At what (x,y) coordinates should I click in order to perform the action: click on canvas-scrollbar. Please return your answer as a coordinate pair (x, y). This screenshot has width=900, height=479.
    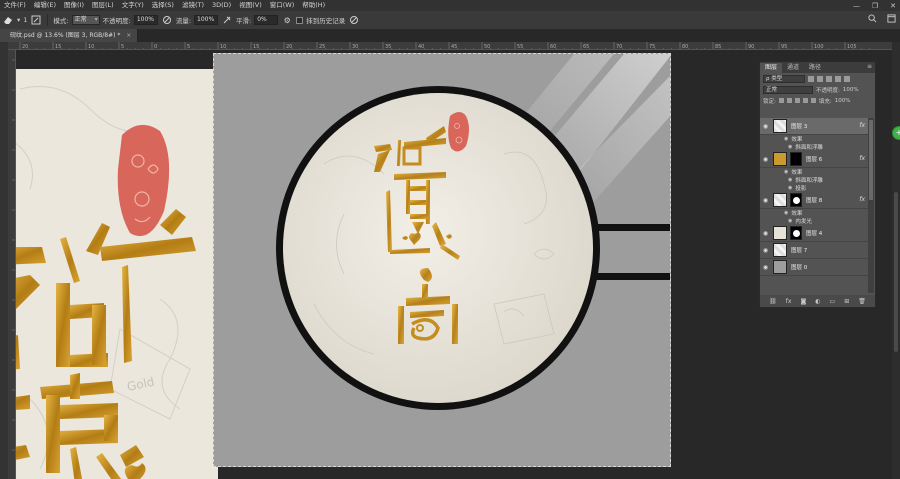
    Looking at the image, I should click on (896, 260).